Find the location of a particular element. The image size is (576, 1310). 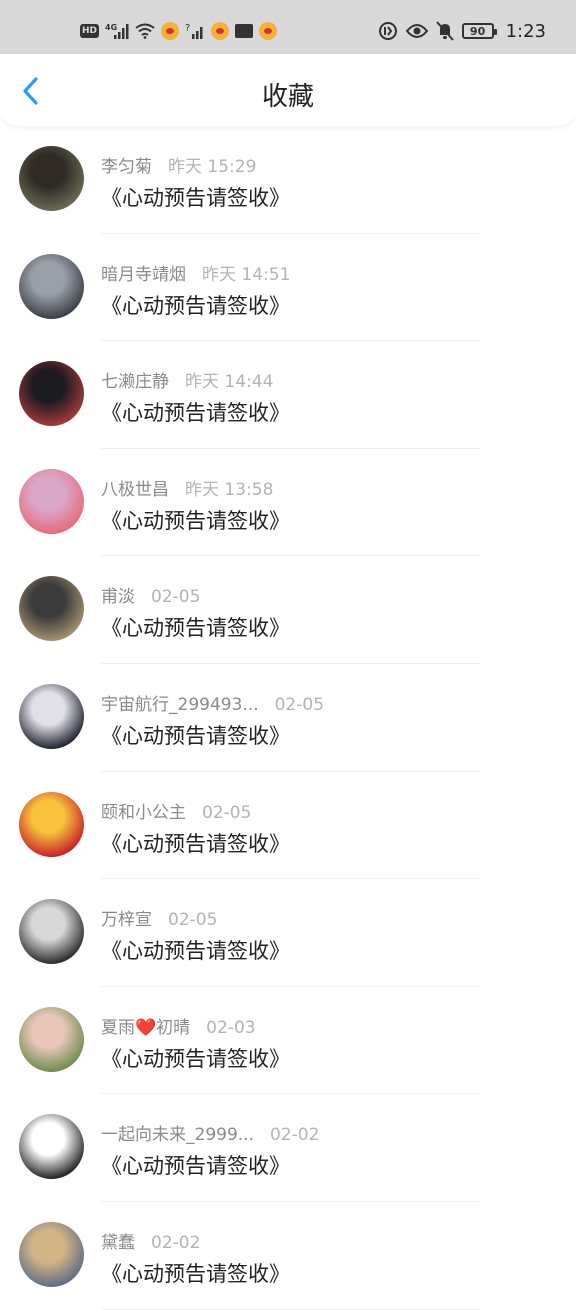

list-item: 李匀菊 昨天 15:29 《心动预告请签收》 is located at coordinates (288, 180).